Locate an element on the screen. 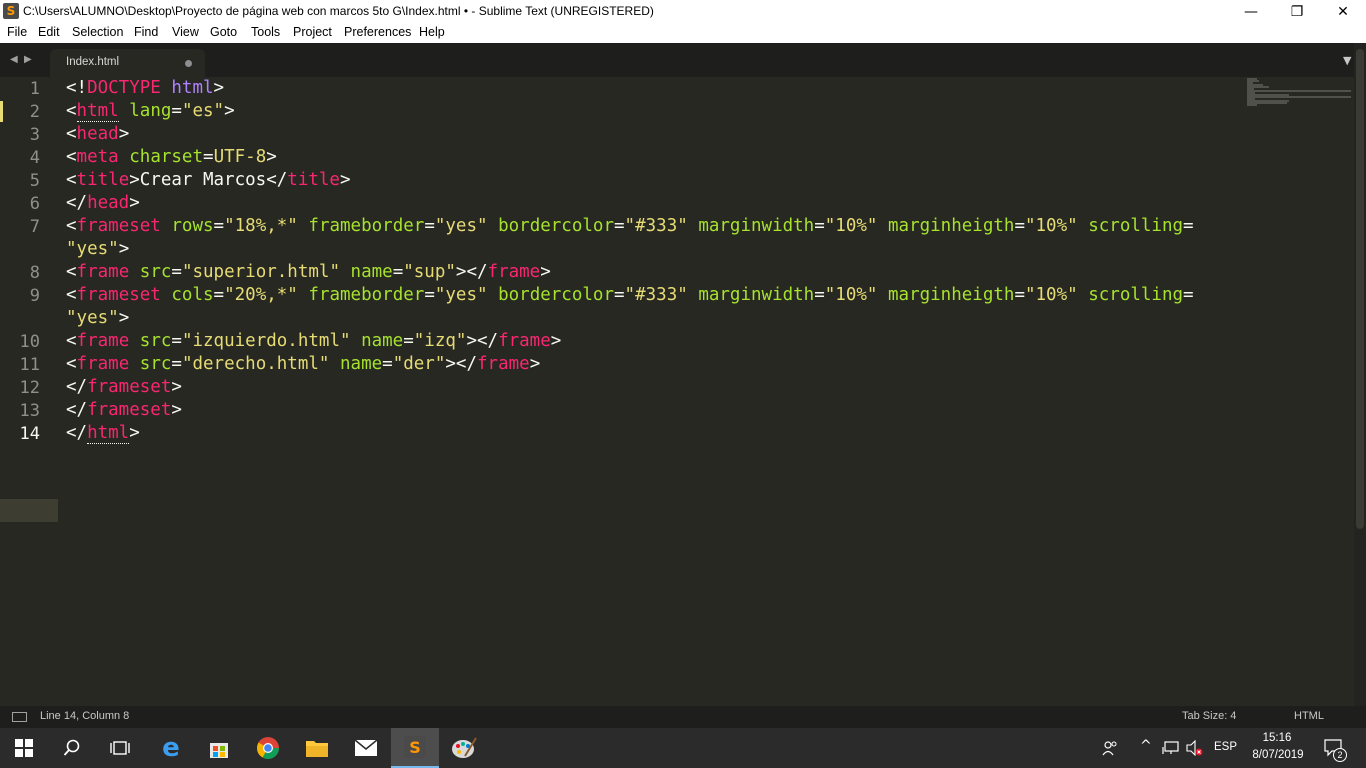 The width and height of the screenshot is (1366, 768). menu-find: Find is located at coordinates (146, 32).